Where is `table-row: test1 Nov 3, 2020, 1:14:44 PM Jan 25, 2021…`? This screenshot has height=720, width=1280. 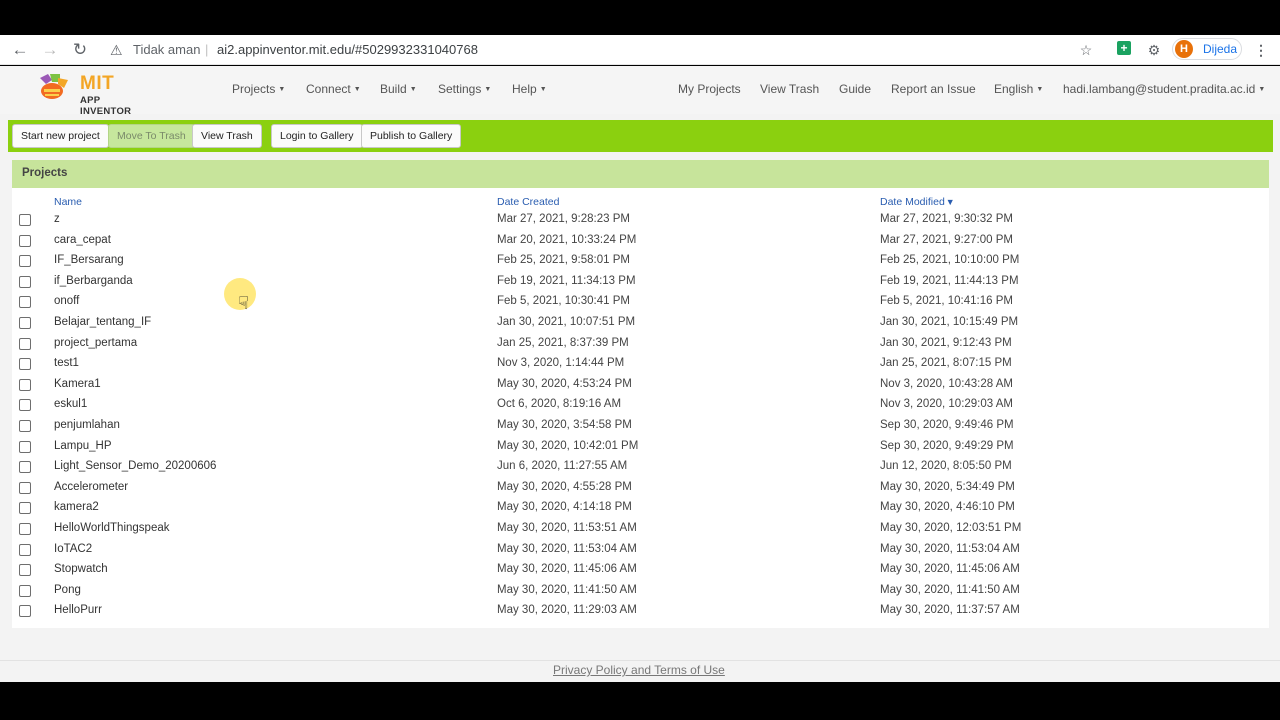
table-row: test1 Nov 3, 2020, 1:14:44 PM Jan 25, 2021… is located at coordinates (640, 364).